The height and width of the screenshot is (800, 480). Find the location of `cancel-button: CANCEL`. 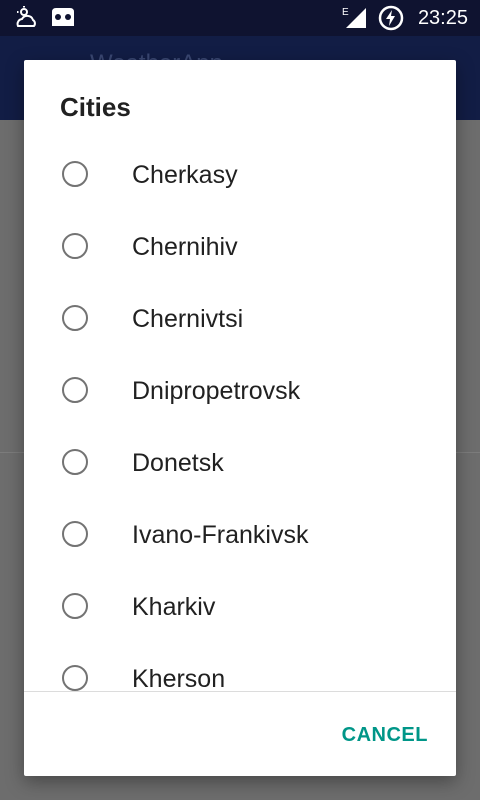

cancel-button: CANCEL is located at coordinates (385, 735).